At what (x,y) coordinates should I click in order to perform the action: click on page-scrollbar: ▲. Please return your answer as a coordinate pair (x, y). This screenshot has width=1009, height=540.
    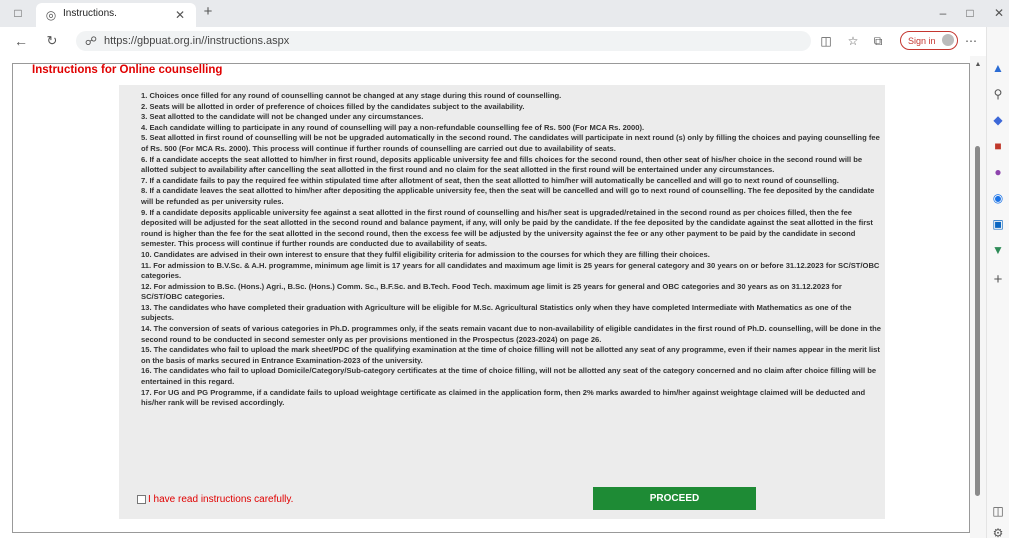
    Looking at the image, I should click on (978, 297).